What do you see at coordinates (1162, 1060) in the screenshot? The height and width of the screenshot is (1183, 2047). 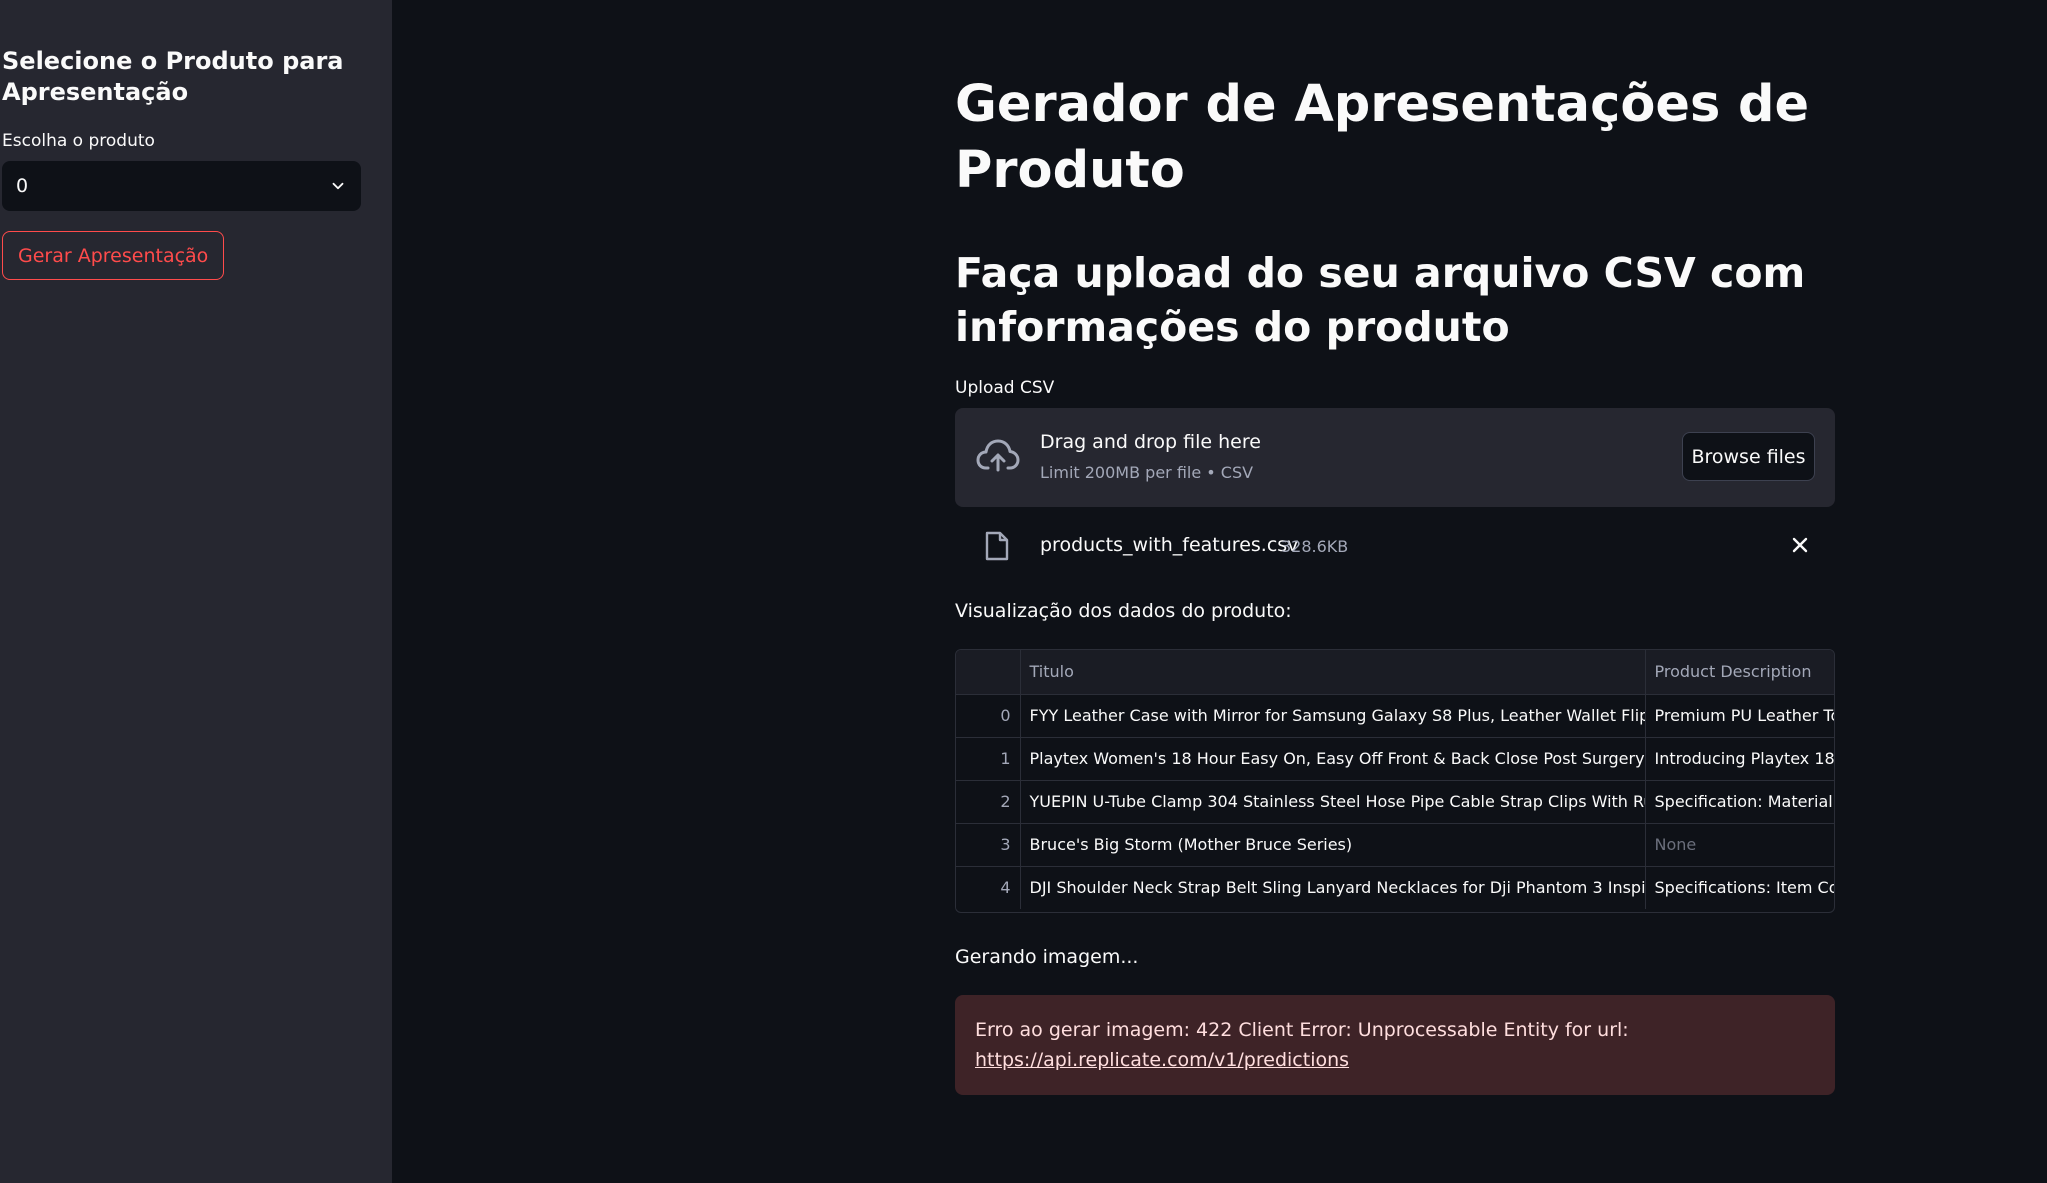 I see `error-link: https://api.replicate.com/v1/predictions` at bounding box center [1162, 1060].